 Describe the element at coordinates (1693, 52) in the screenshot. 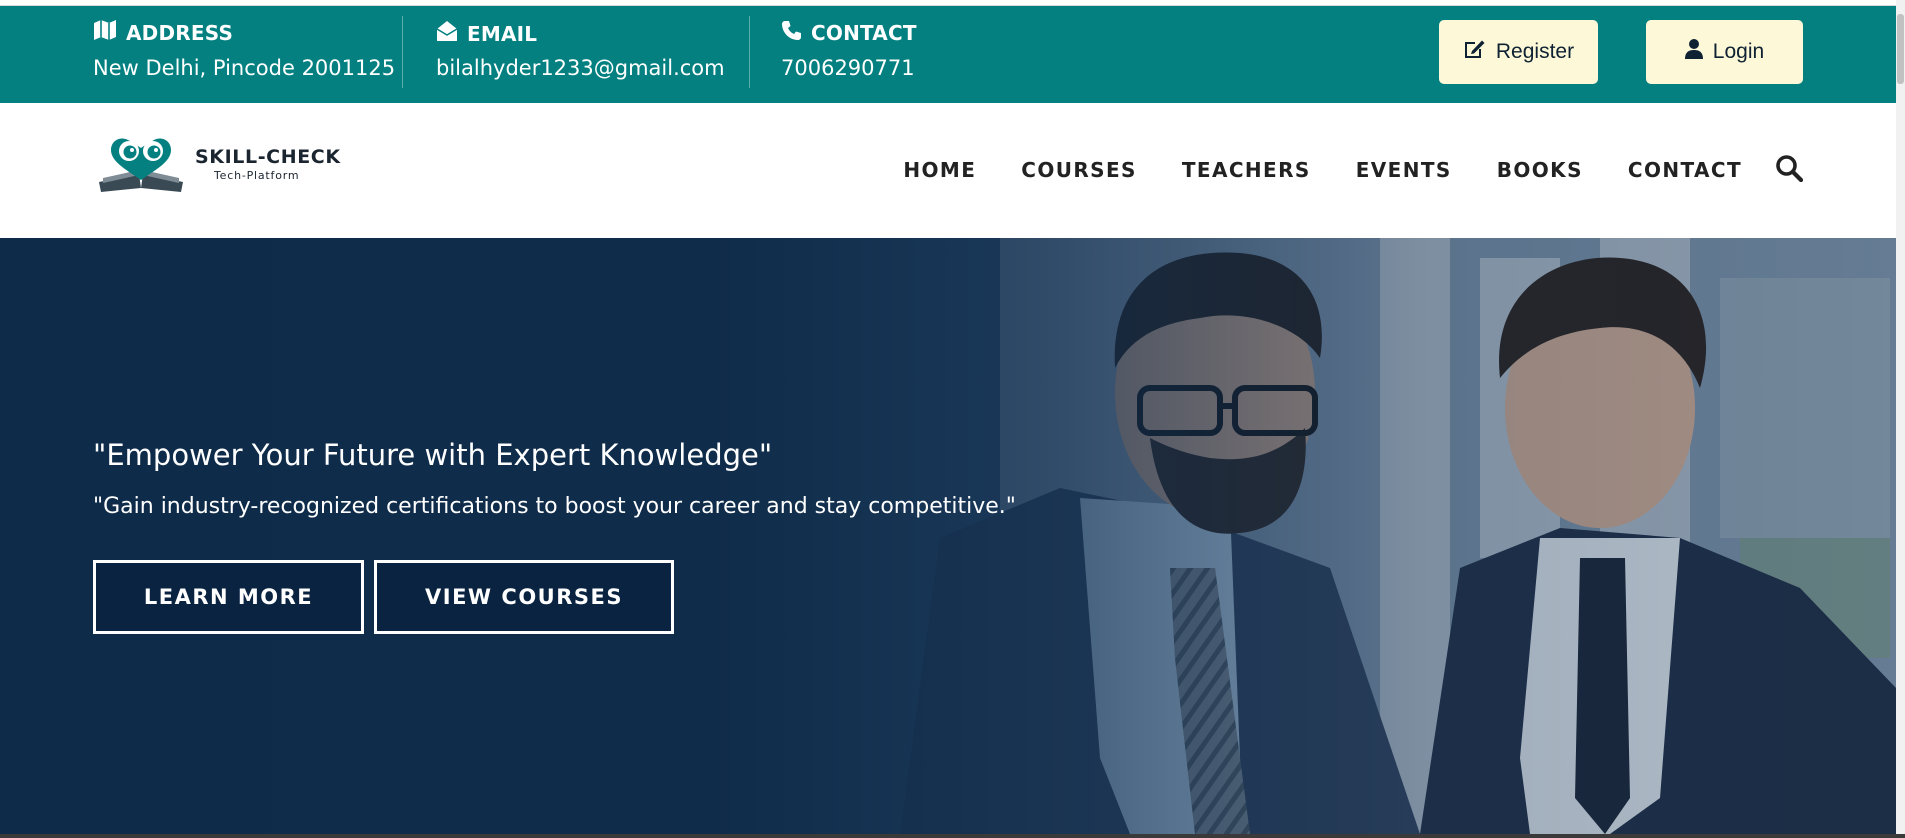

I see `user-icon` at that location.